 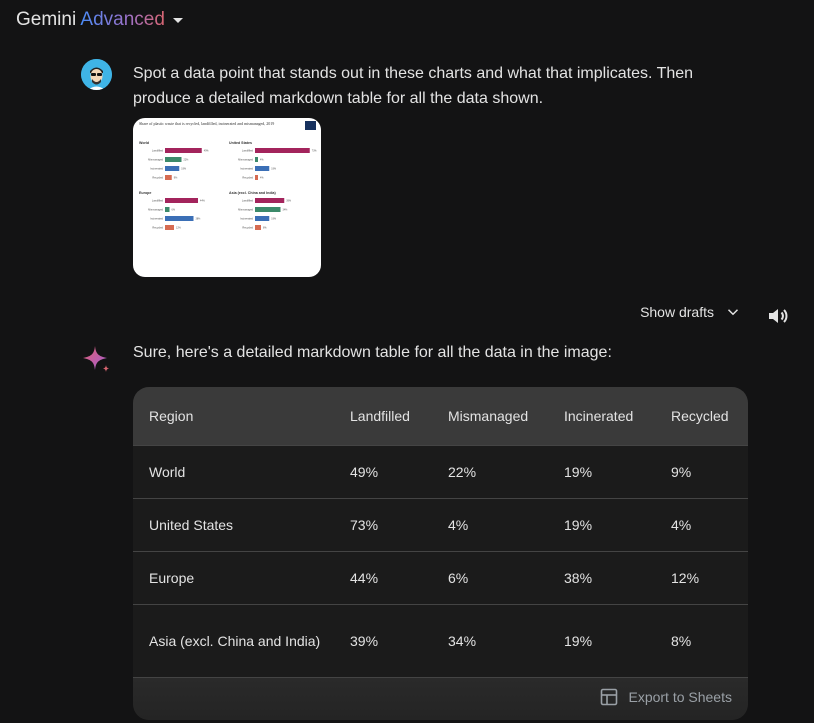 What do you see at coordinates (203, 201) in the screenshot?
I see `thumbnail-bar-value: 44%` at bounding box center [203, 201].